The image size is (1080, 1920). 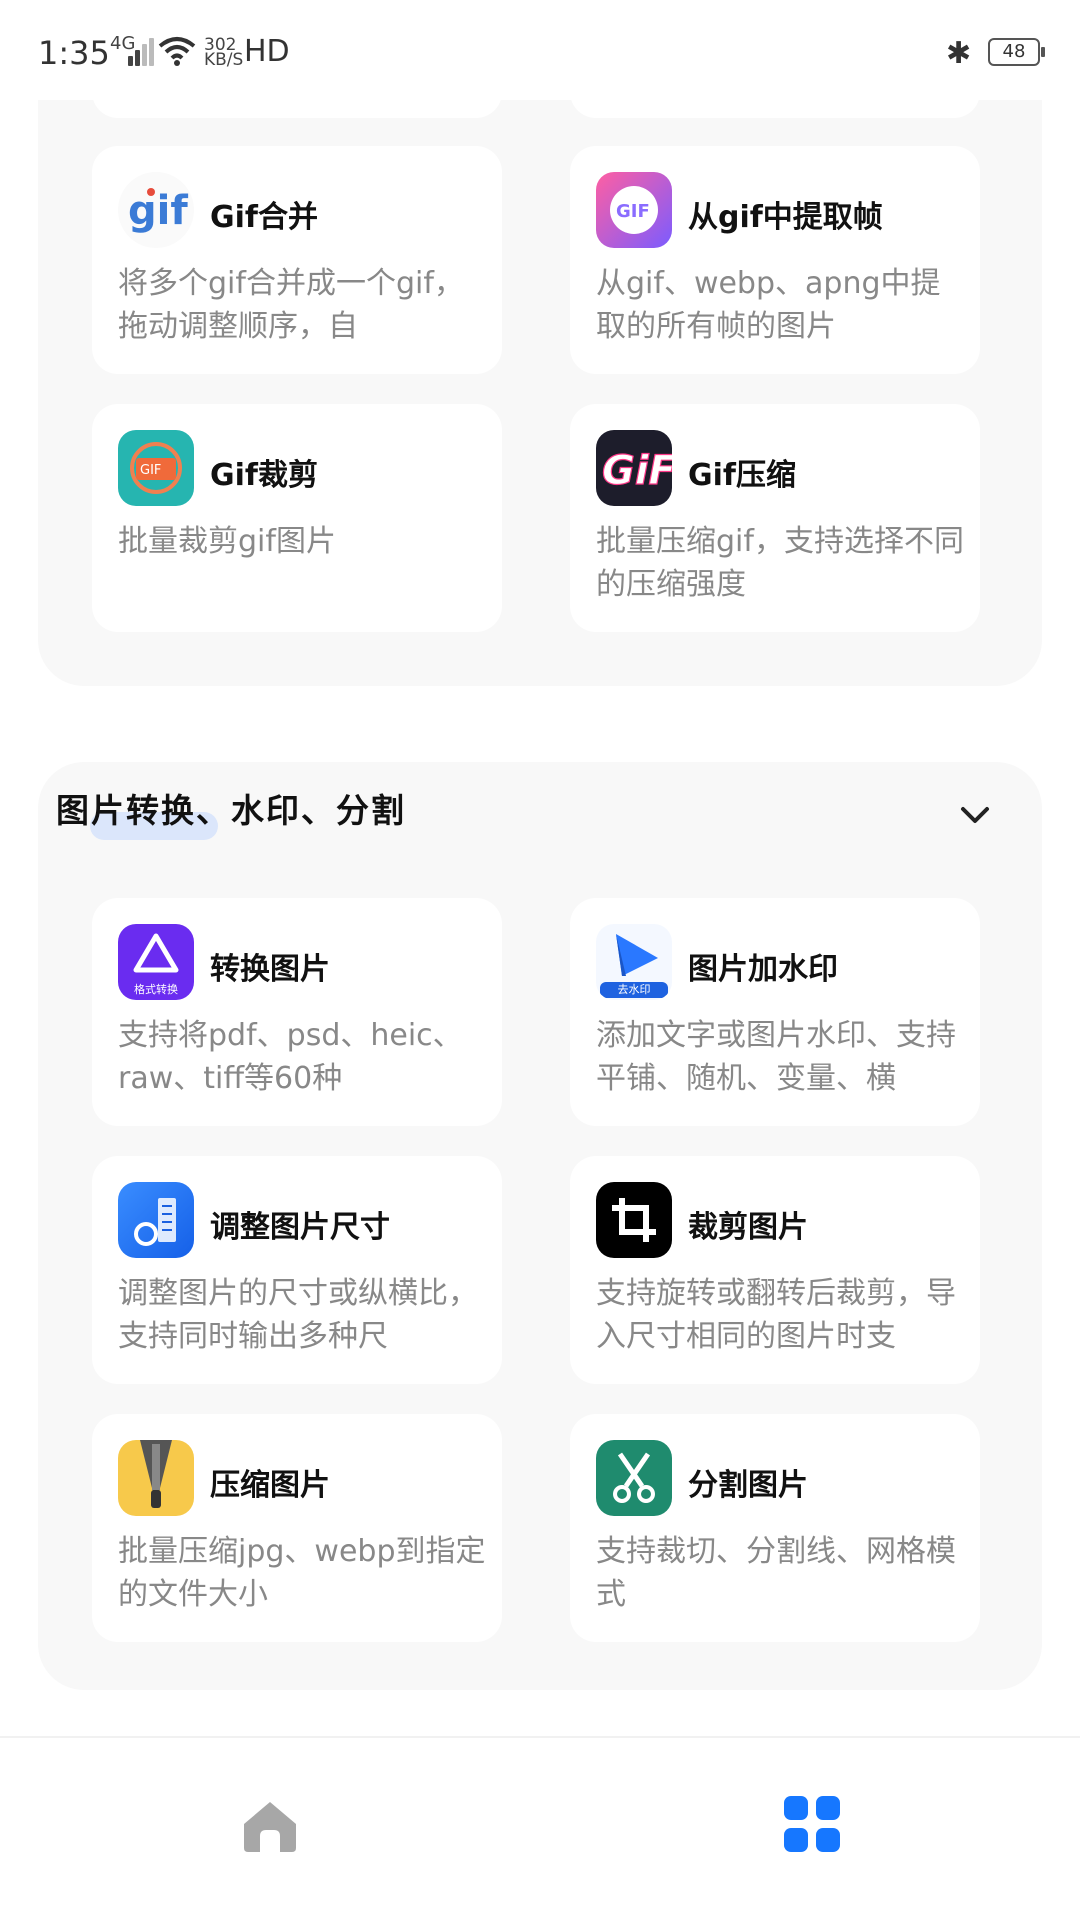 What do you see at coordinates (634, 989) in the screenshot?
I see `icon-label: 去水印` at bounding box center [634, 989].